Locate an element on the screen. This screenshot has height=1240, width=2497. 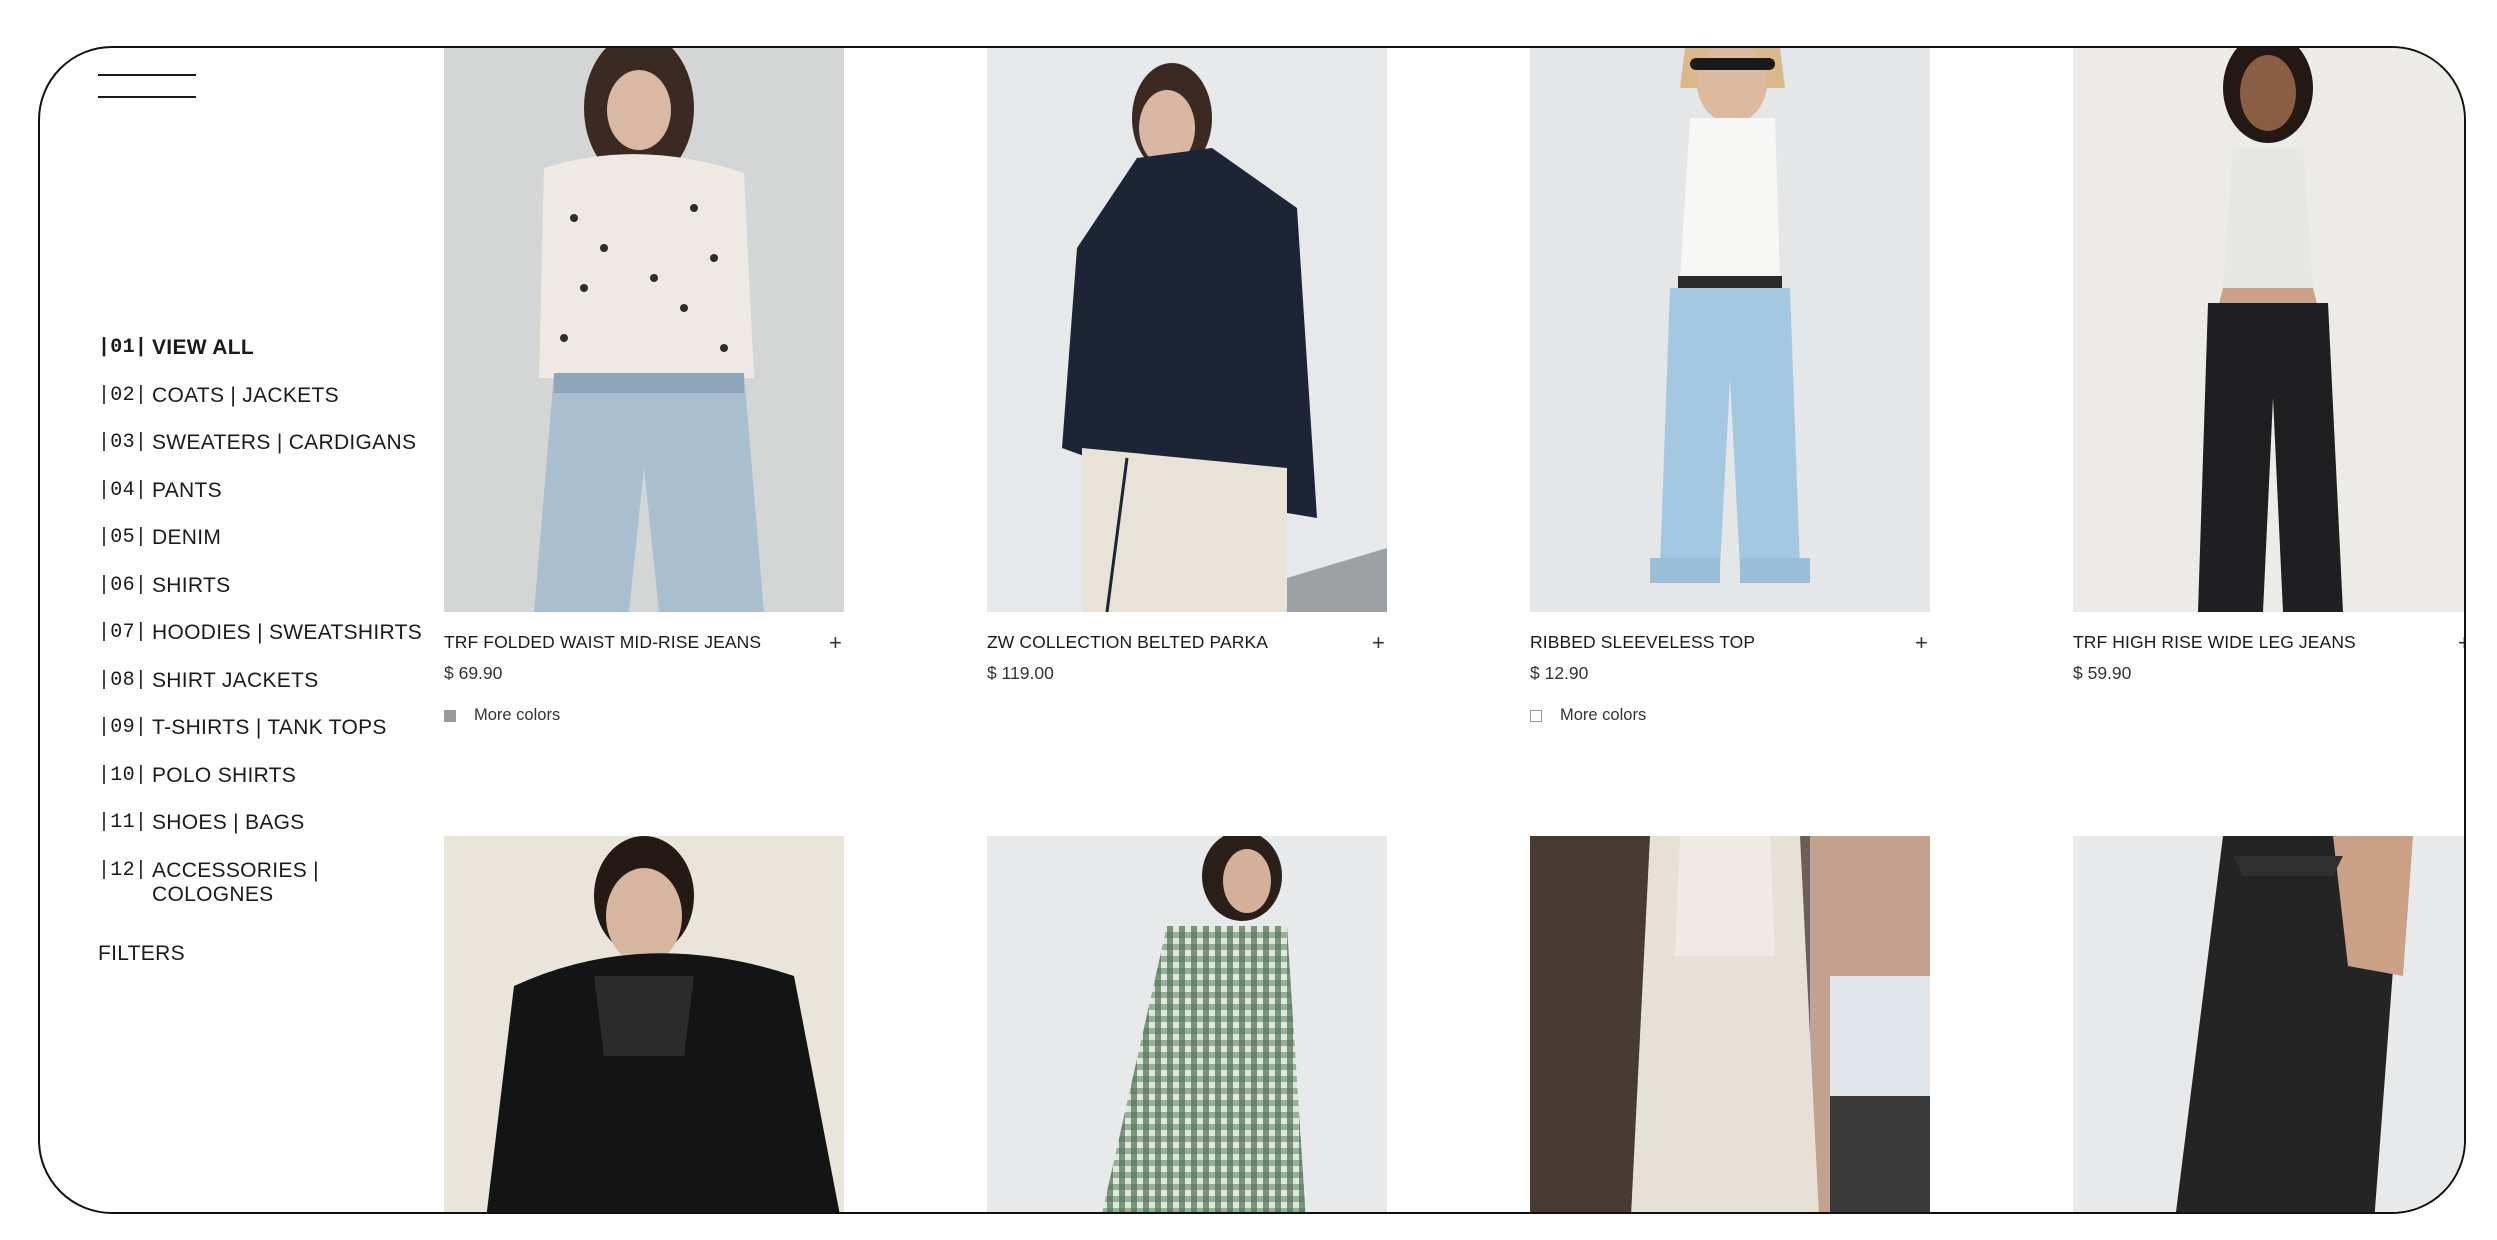
category-number: |07| is located at coordinates (123, 632).